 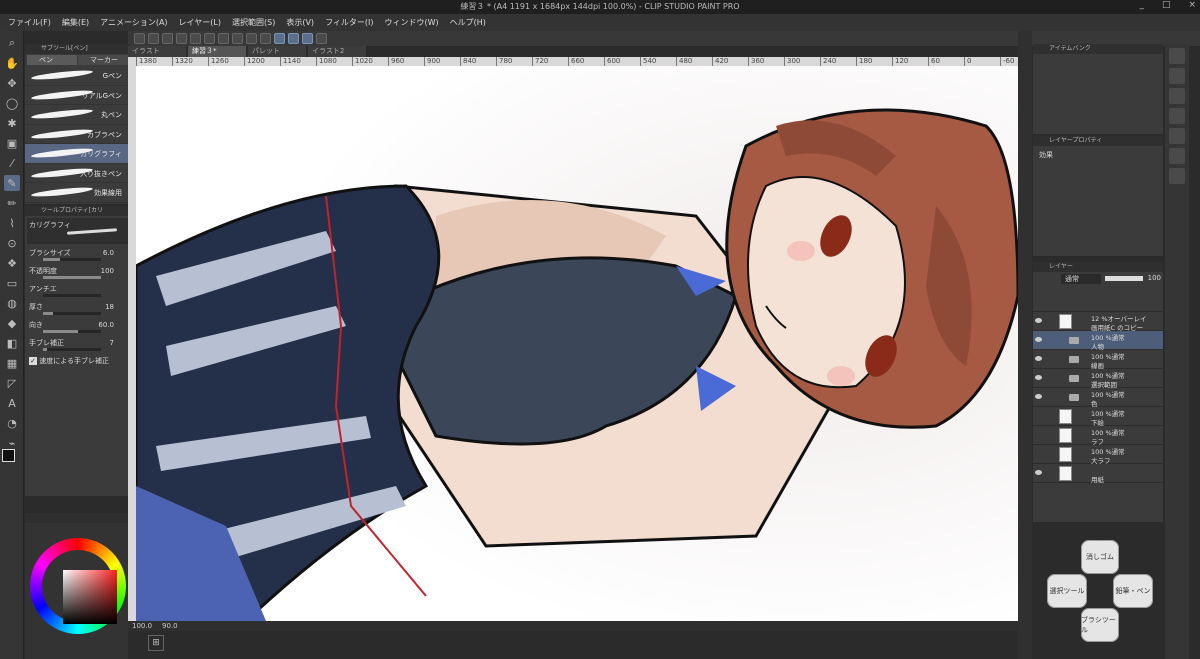 I want to click on airbrush-icon: ⊙, so click(x=12, y=243).